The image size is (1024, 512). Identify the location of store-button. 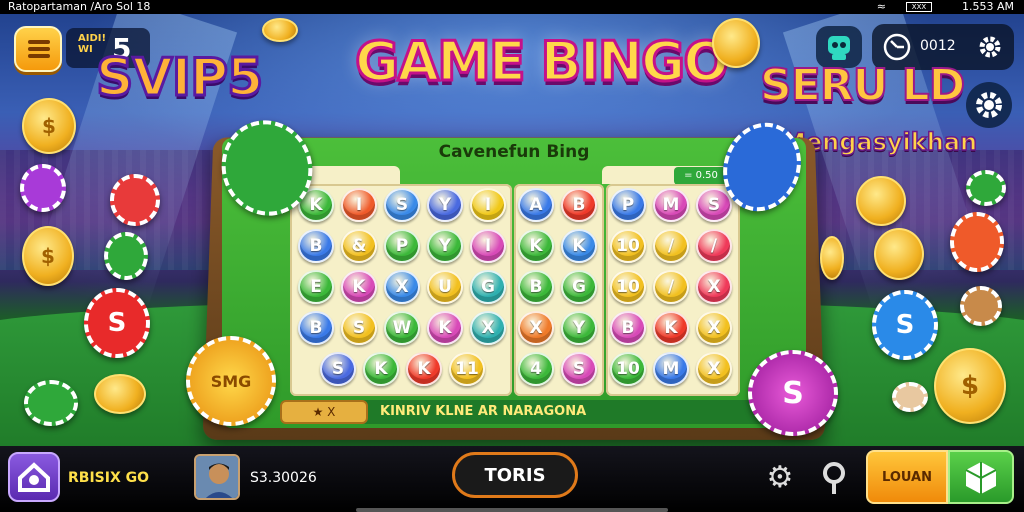
(981, 477).